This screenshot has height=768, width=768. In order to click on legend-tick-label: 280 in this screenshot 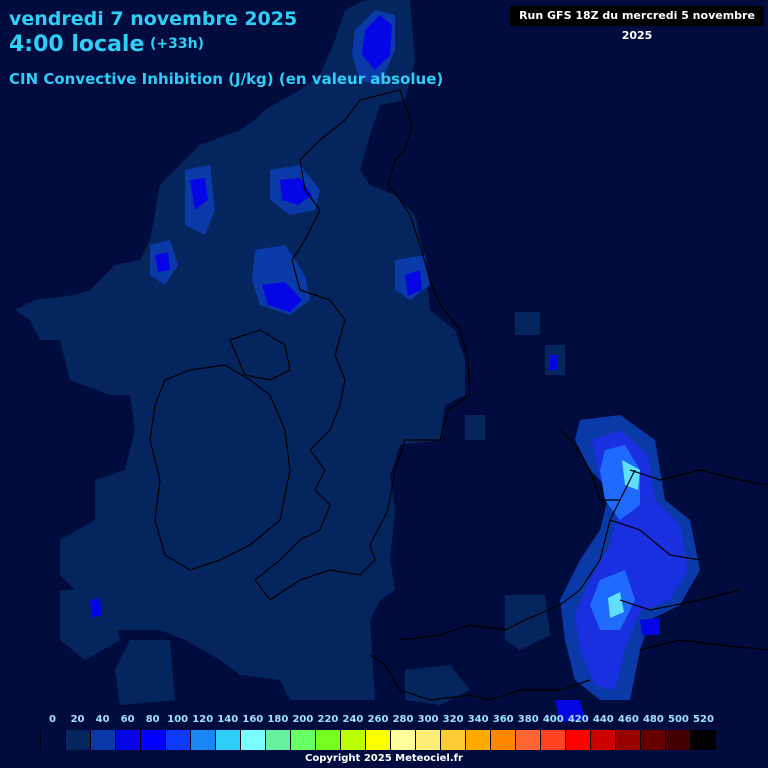, I will do `click(403, 719)`.